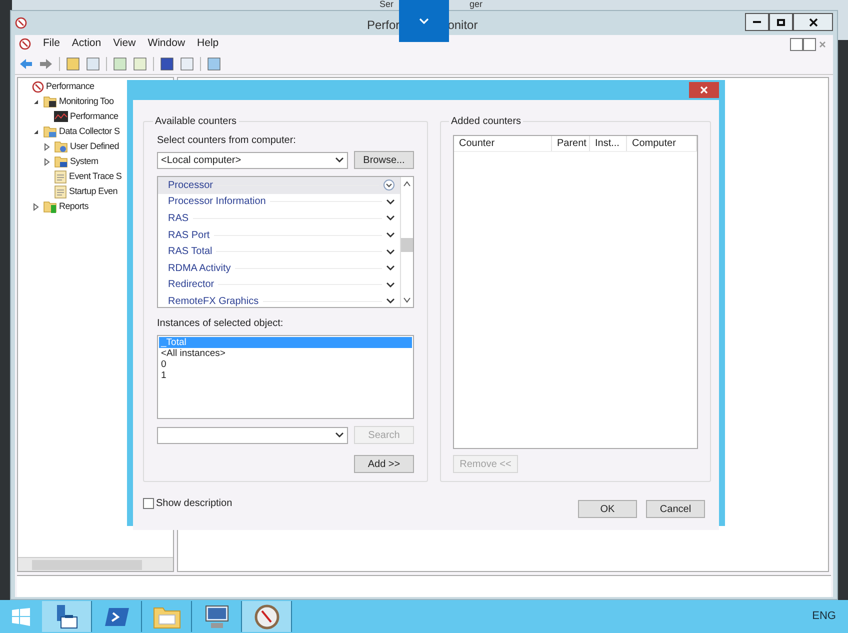 The width and height of the screenshot is (848, 633). Describe the element at coordinates (486, 122) in the screenshot. I see `group-label: Added counters` at that location.